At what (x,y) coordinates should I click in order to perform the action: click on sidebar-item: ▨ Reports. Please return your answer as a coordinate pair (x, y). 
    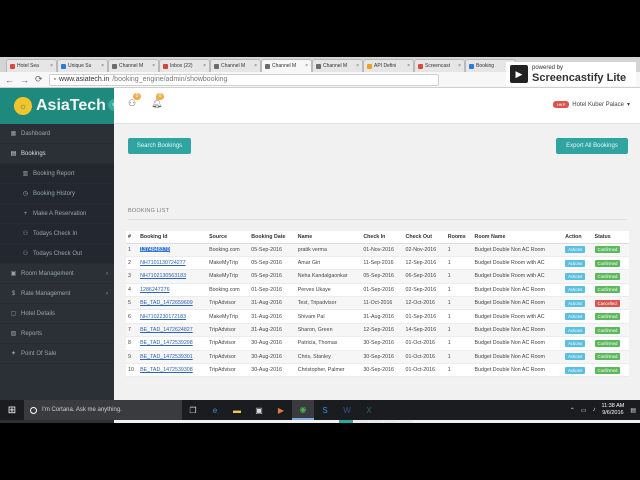
    Looking at the image, I should click on (57, 334).